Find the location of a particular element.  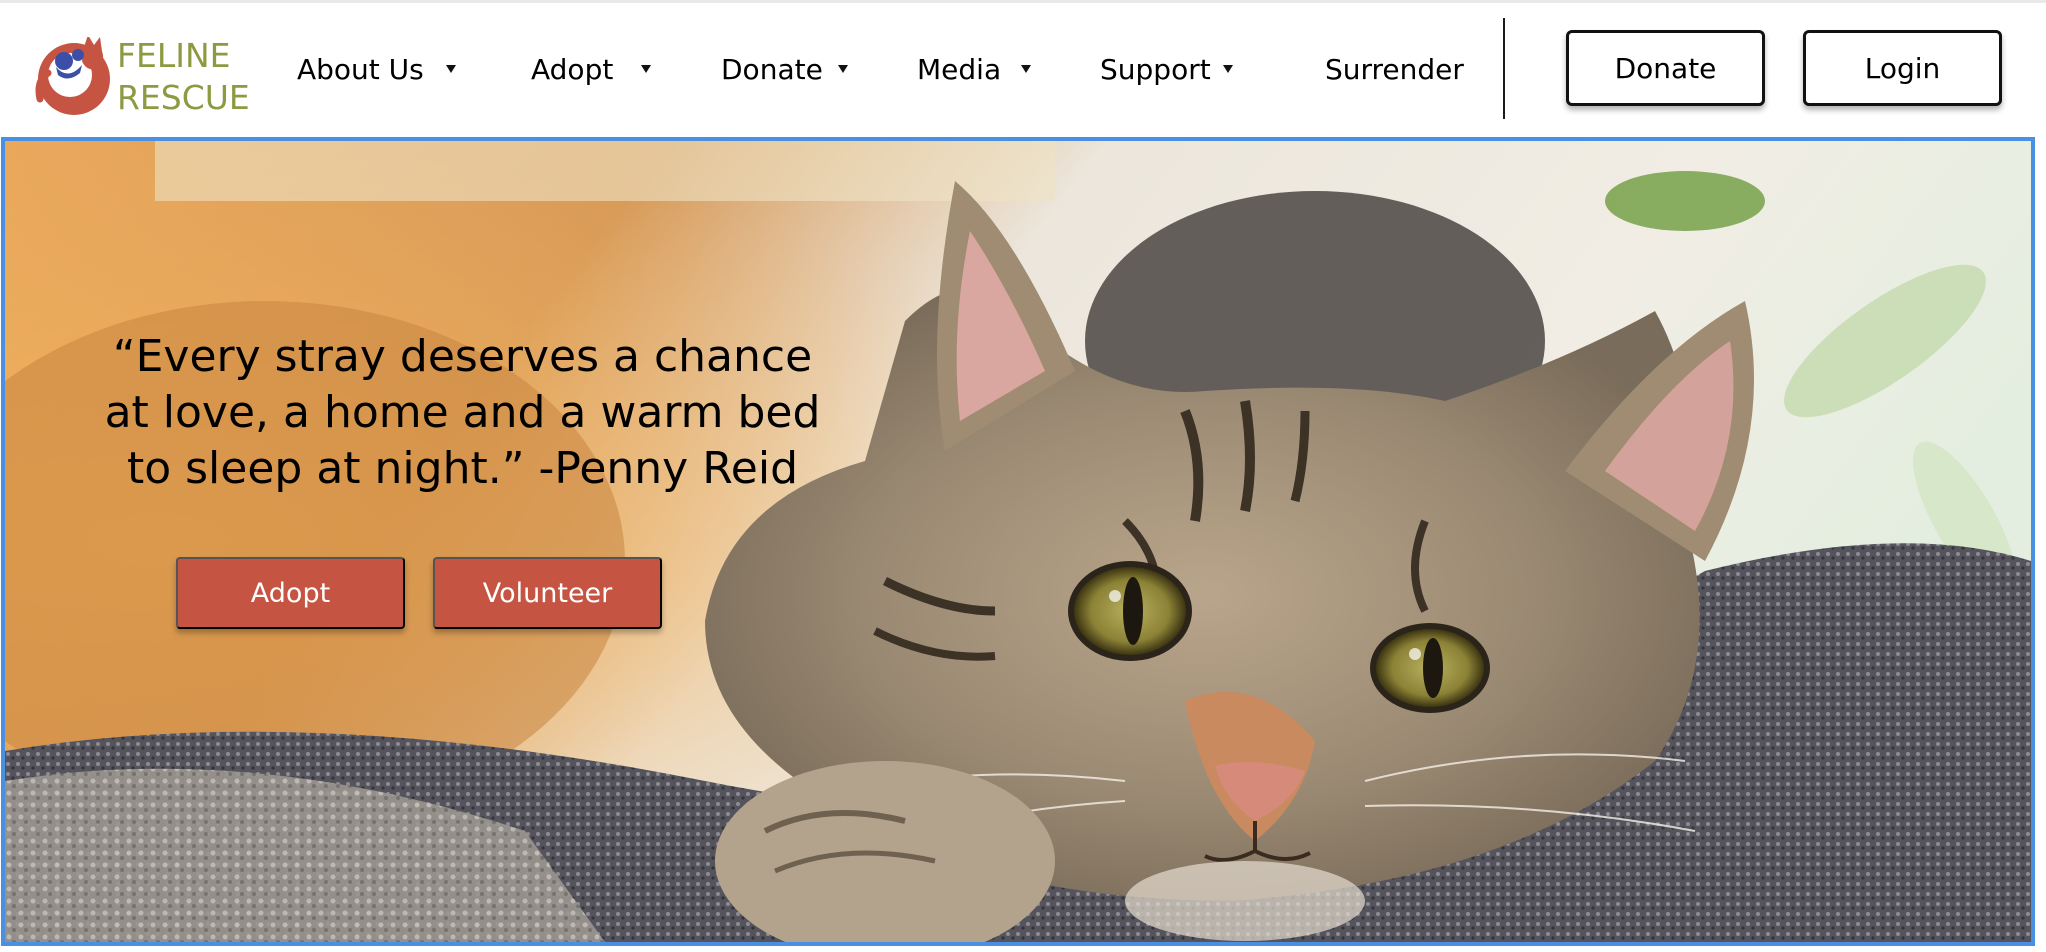

nav-support-label: Support is located at coordinates (1155, 69).